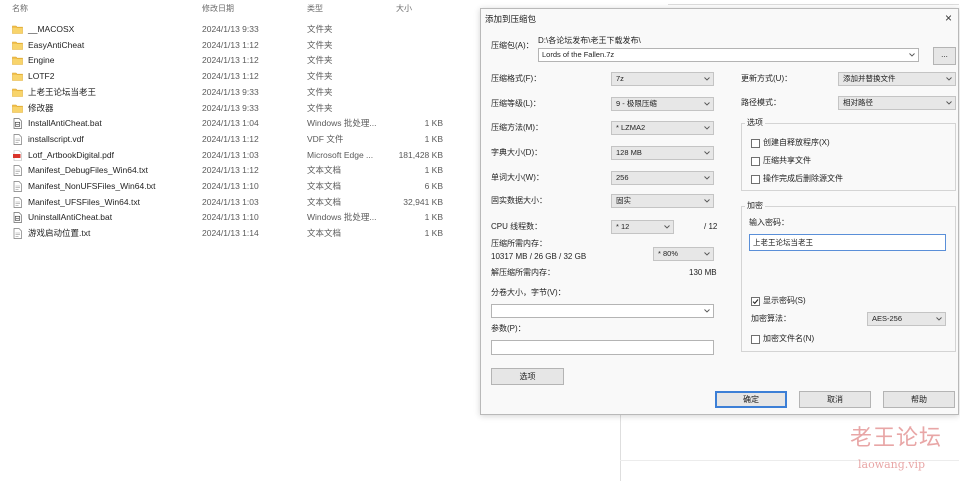 This screenshot has width=960, height=481. What do you see at coordinates (767, 78) in the screenshot?
I see `update-mode-label: 更新方式(U)：` at bounding box center [767, 78].